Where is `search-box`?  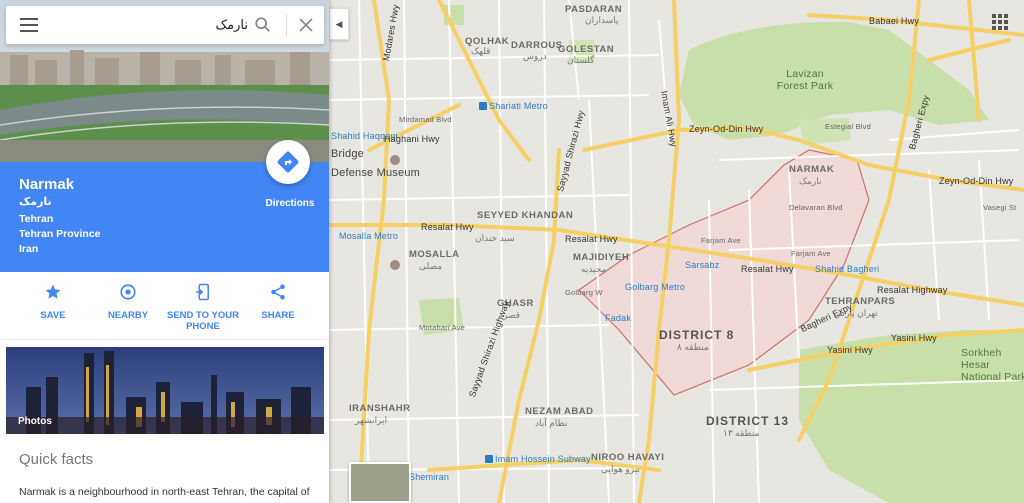 search-box is located at coordinates (165, 25).